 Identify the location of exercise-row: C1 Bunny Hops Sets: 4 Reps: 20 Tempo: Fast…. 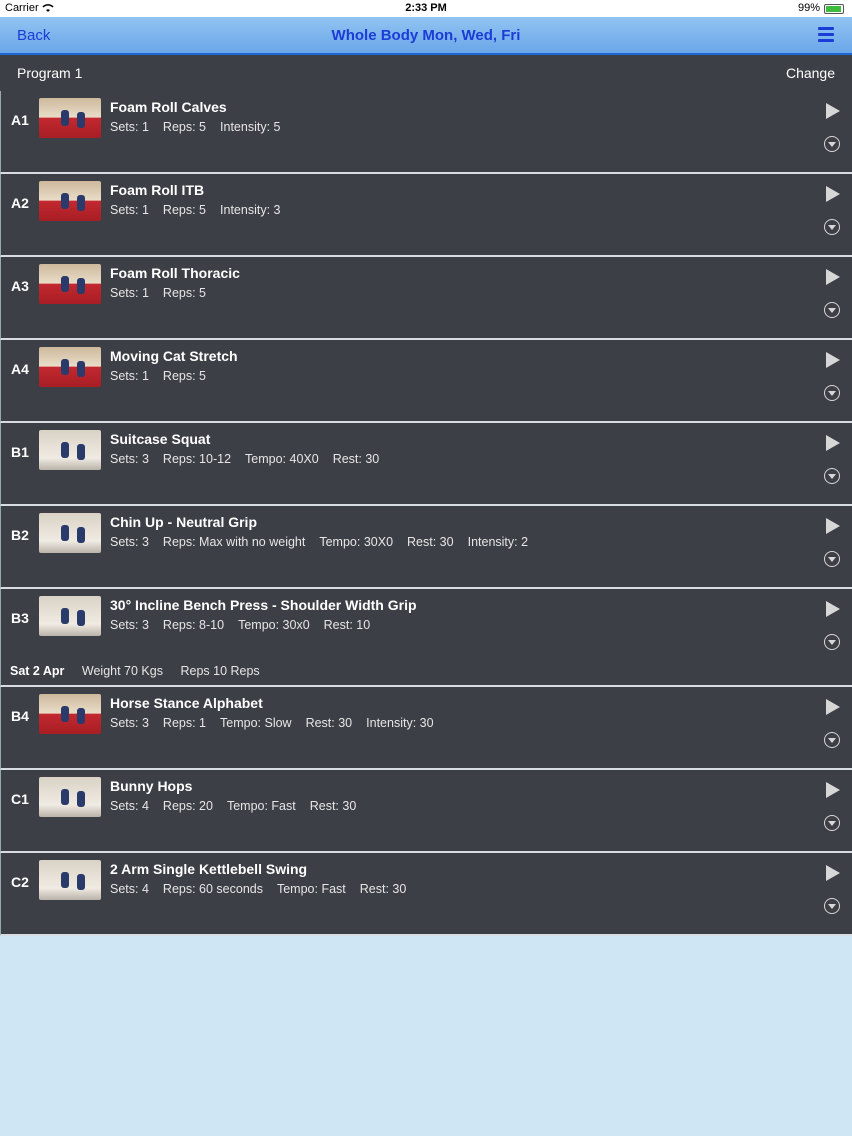
(426, 811).